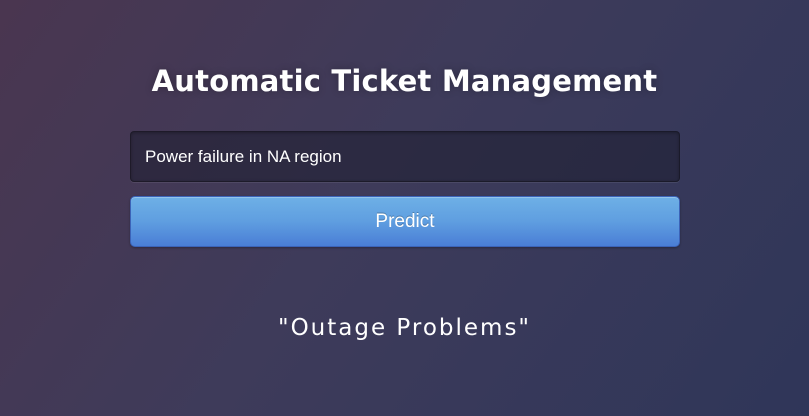  I want to click on predict-button: Predict, so click(405, 221).